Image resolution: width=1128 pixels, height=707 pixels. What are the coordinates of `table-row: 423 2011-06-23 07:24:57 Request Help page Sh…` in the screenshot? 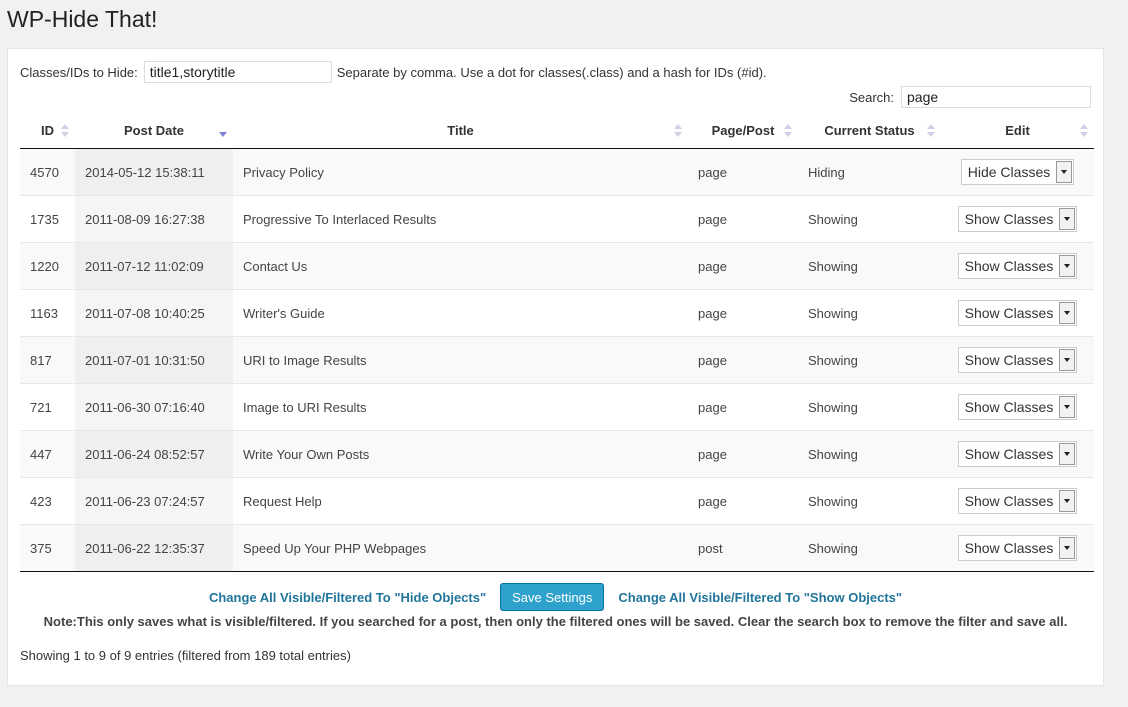 It's located at (557, 501).